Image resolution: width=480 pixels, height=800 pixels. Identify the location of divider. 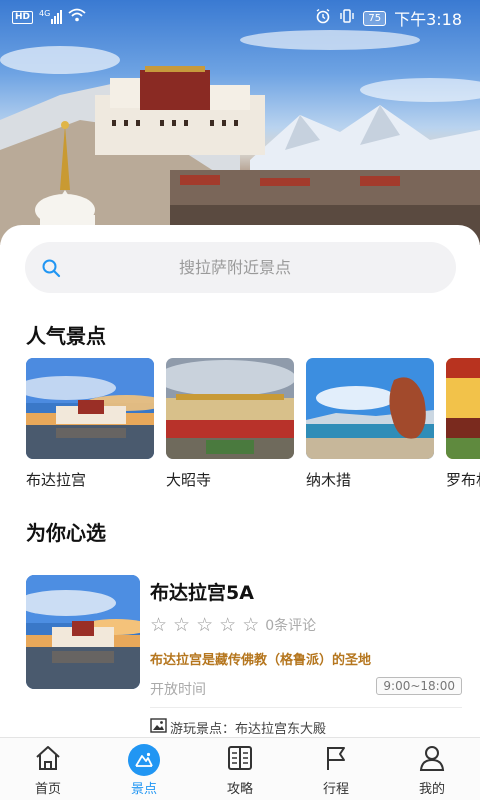
(306, 707).